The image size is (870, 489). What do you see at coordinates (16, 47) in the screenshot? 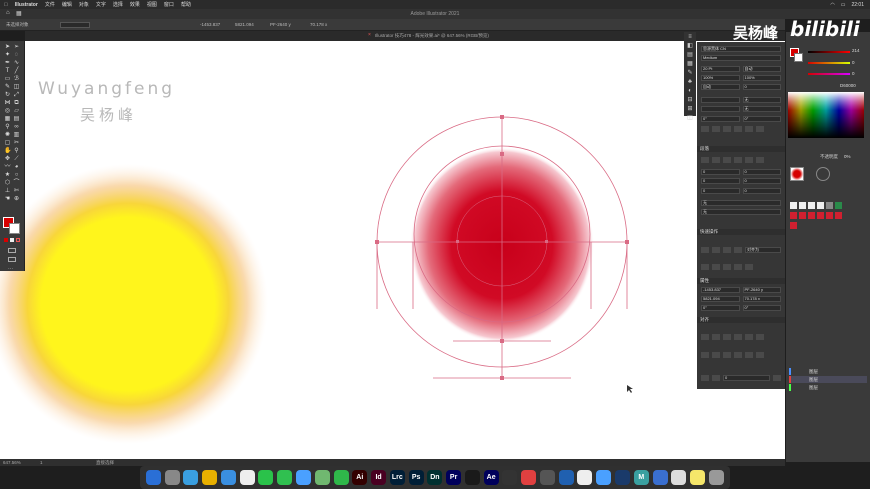
I see `direct-selection-tool-icon: ➢` at bounding box center [16, 47].